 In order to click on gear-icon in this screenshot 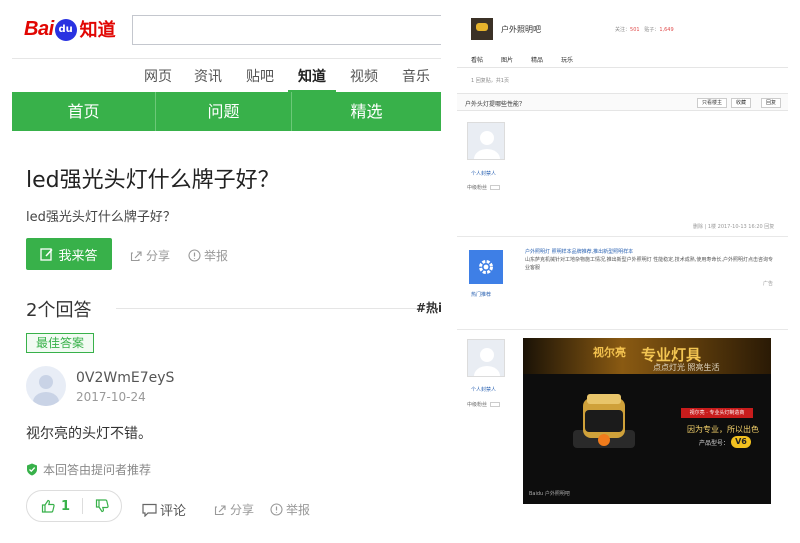, I will do `click(486, 267)`.